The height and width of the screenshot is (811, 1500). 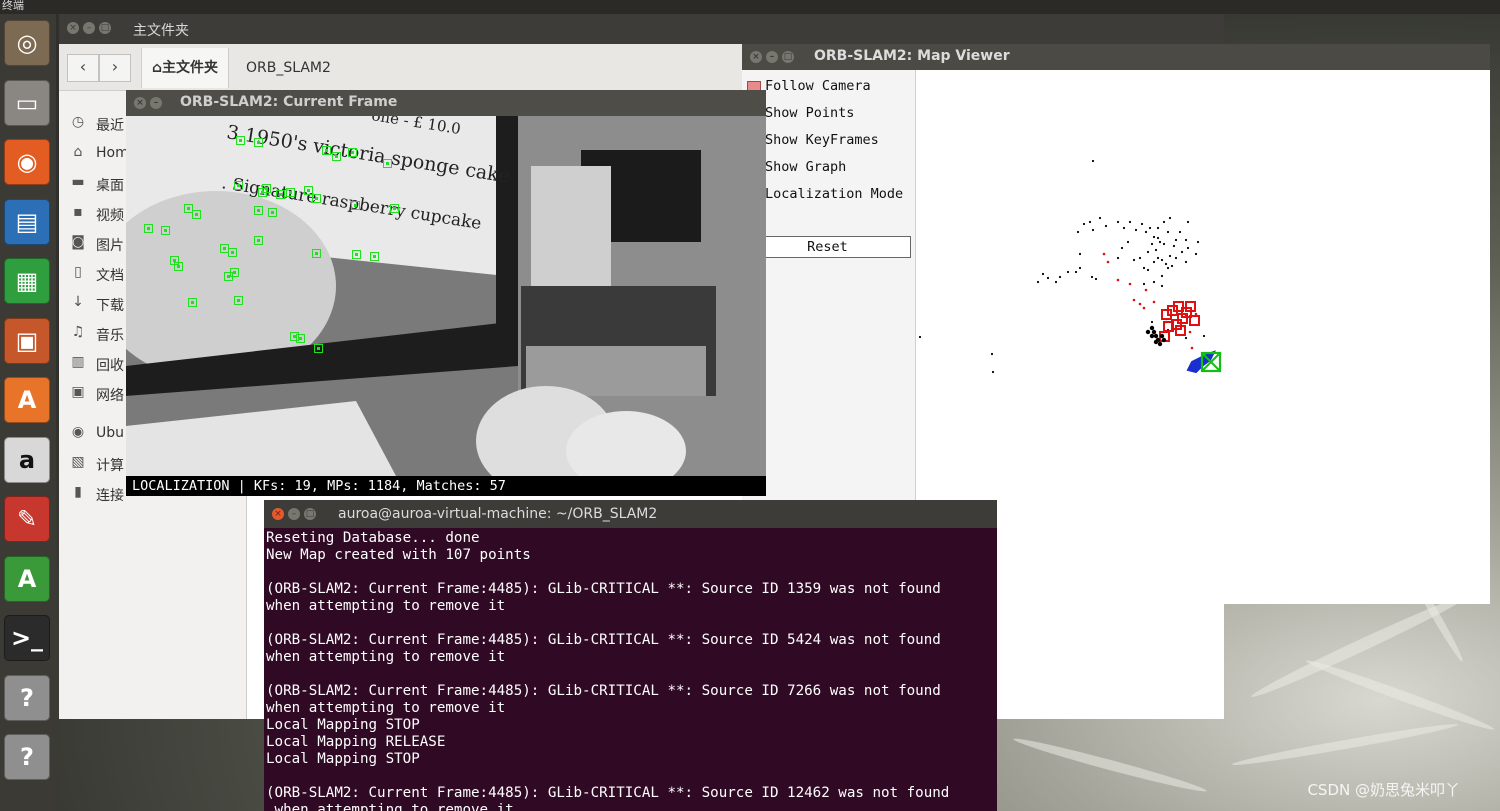 What do you see at coordinates (112, 153) in the screenshot?
I see `sidebar-item-label: Hom` at bounding box center [112, 153].